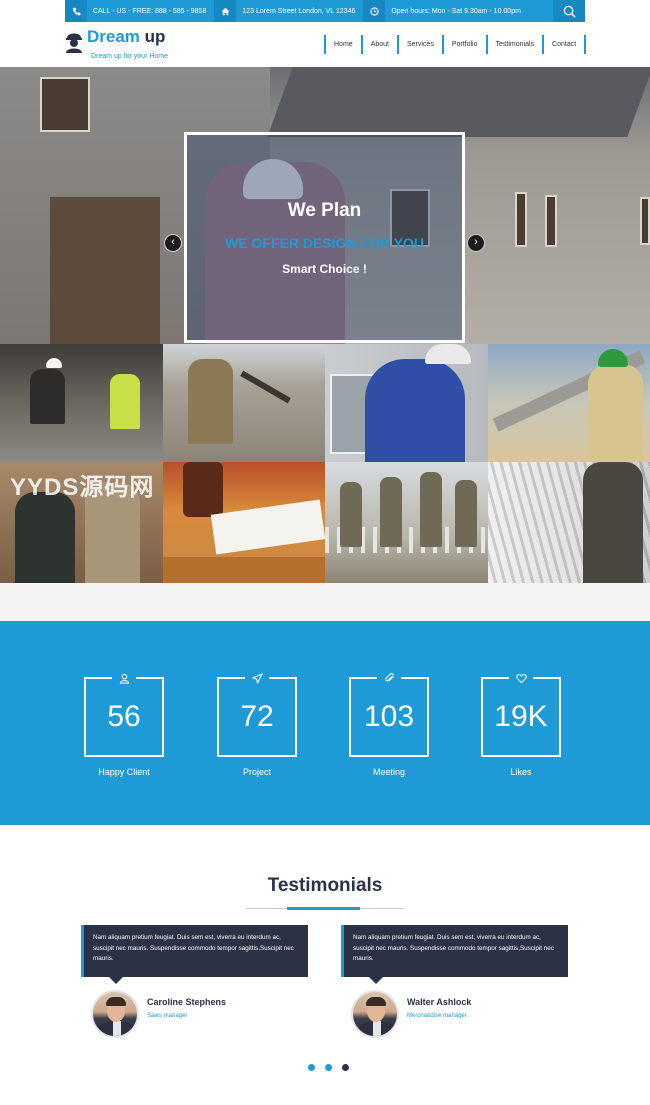 The image size is (650, 1105). What do you see at coordinates (76, 11) in the screenshot?
I see `phone-icon` at bounding box center [76, 11].